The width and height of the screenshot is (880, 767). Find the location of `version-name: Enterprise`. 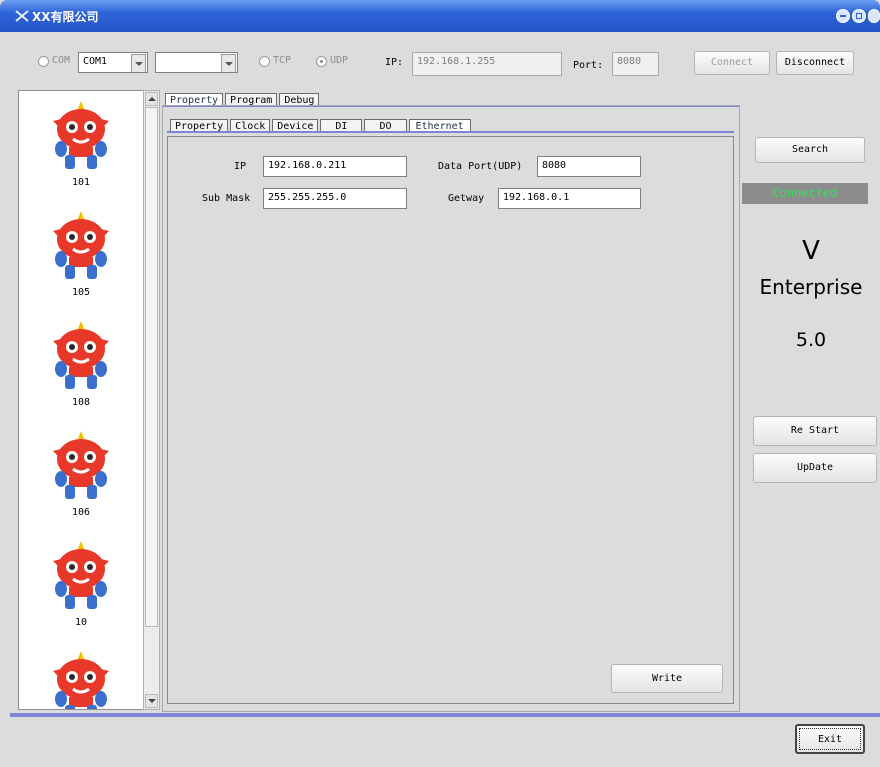

version-name: Enterprise is located at coordinates (811, 287).